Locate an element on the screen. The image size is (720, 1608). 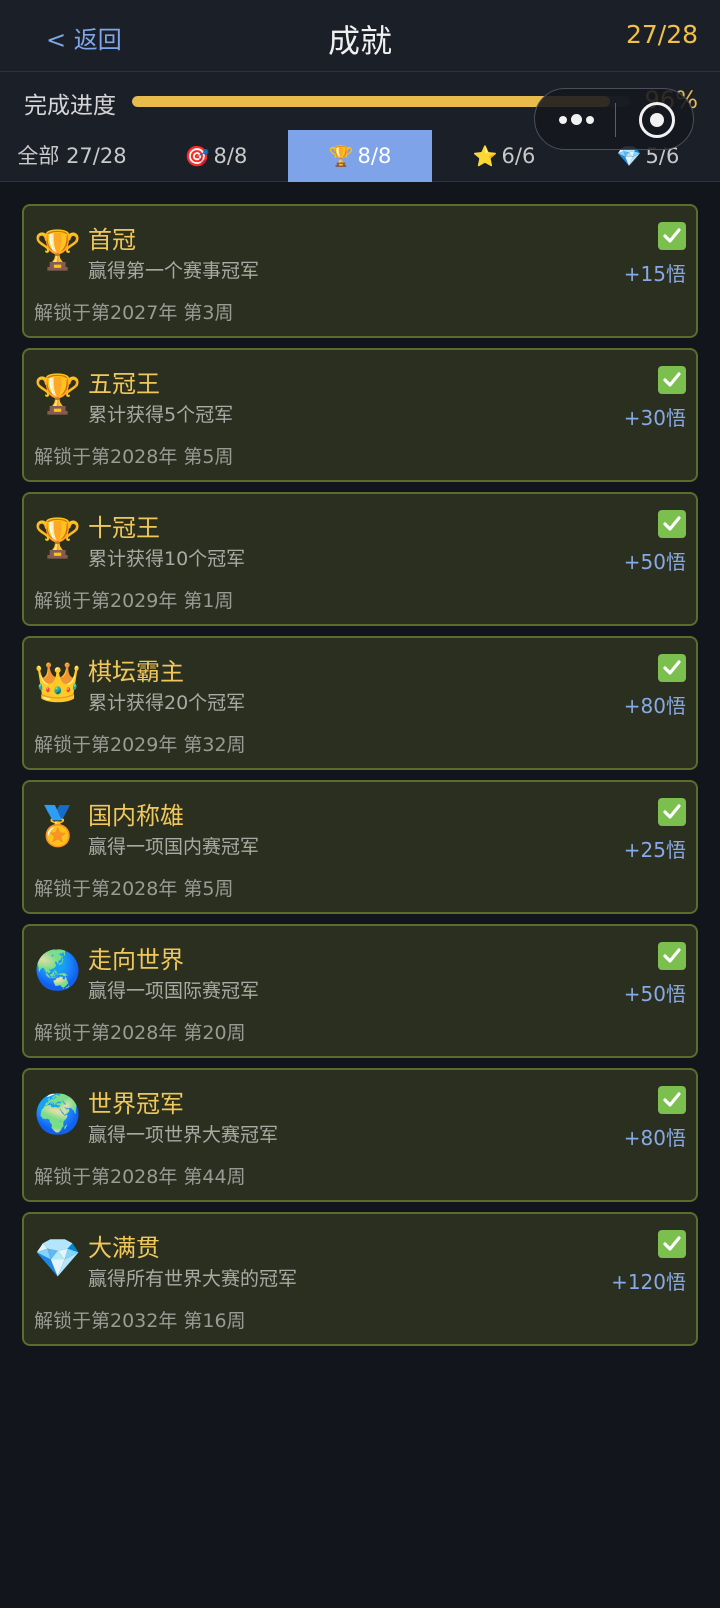
capsule-divider is located at coordinates (615, 120).